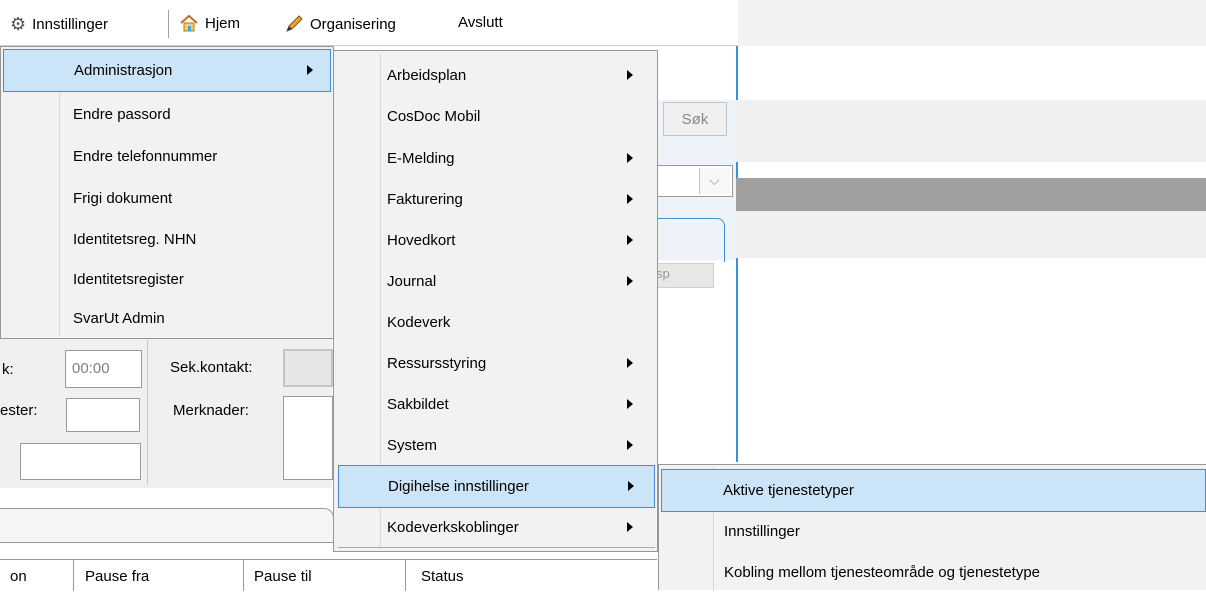 Image resolution: width=1206 pixels, height=593 pixels. What do you see at coordinates (340, 24) in the screenshot?
I see `menu-organize: Organisering` at bounding box center [340, 24].